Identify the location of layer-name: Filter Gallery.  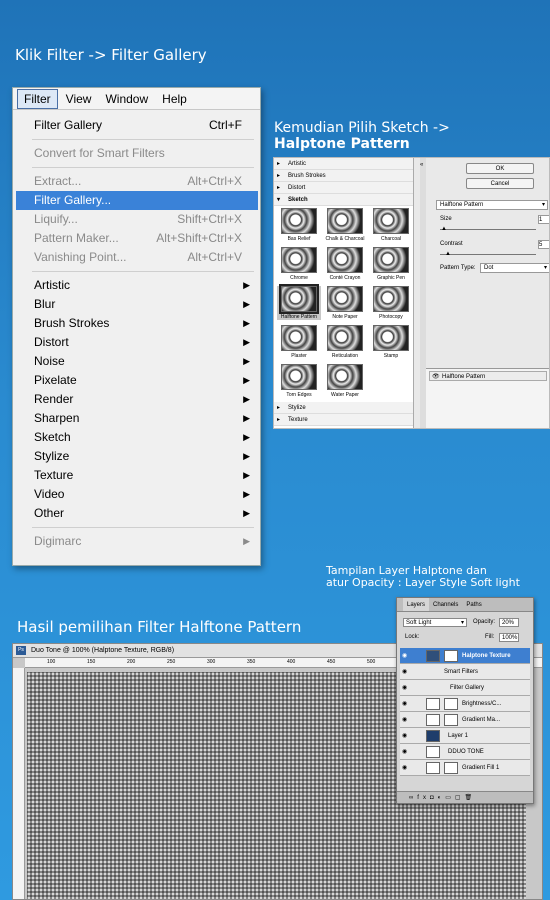
(467, 688).